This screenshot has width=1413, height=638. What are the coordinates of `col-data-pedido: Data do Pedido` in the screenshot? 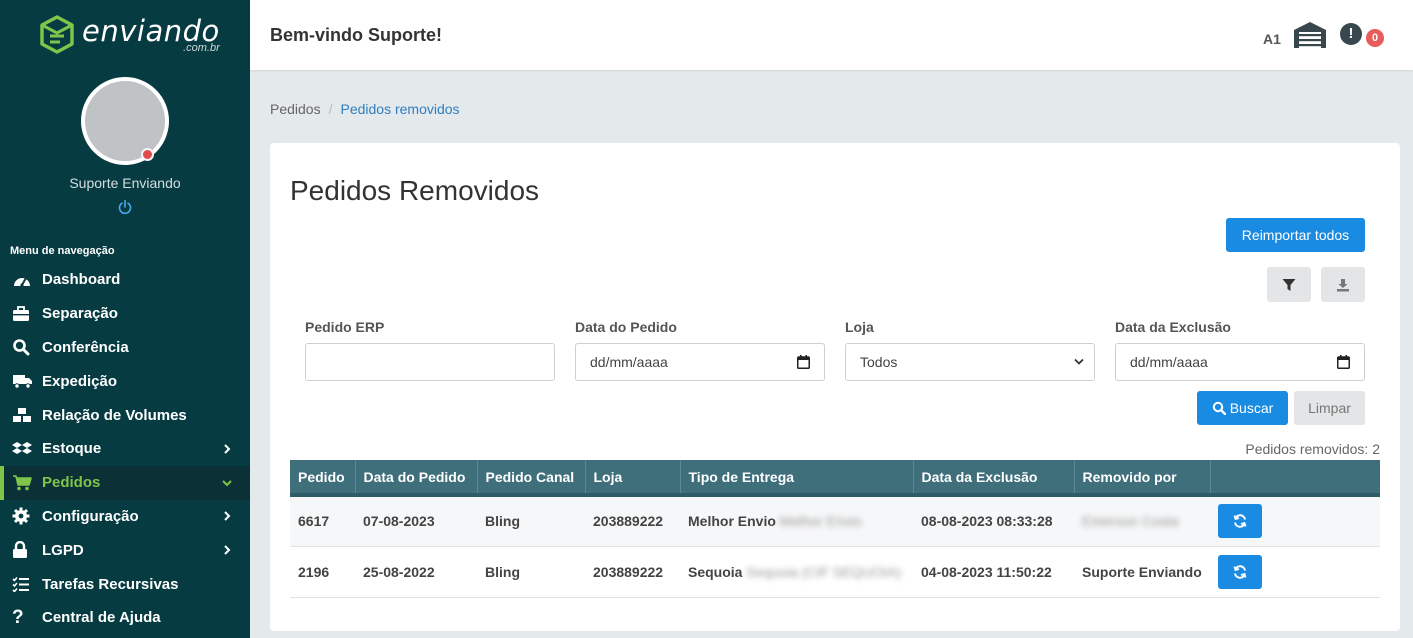 It's located at (416, 478).